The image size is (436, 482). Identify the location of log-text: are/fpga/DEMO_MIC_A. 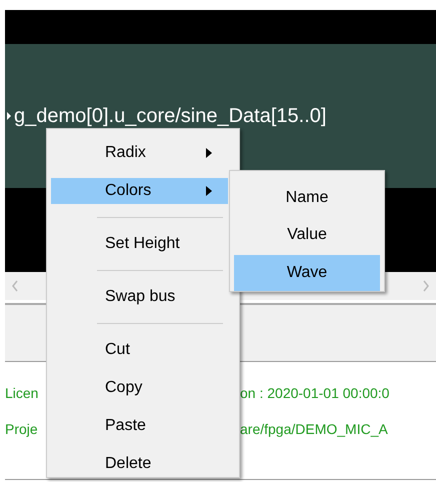
(314, 429).